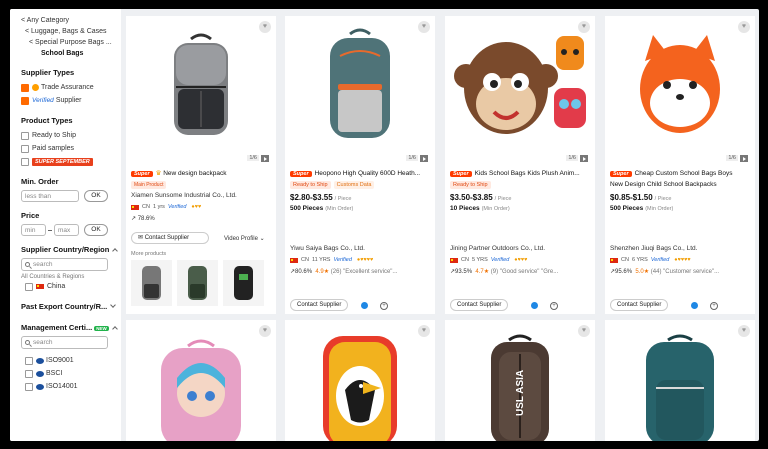  I want to click on supplier-name: Yiwu Saiya Bags Co., Ltd., so click(327, 248).